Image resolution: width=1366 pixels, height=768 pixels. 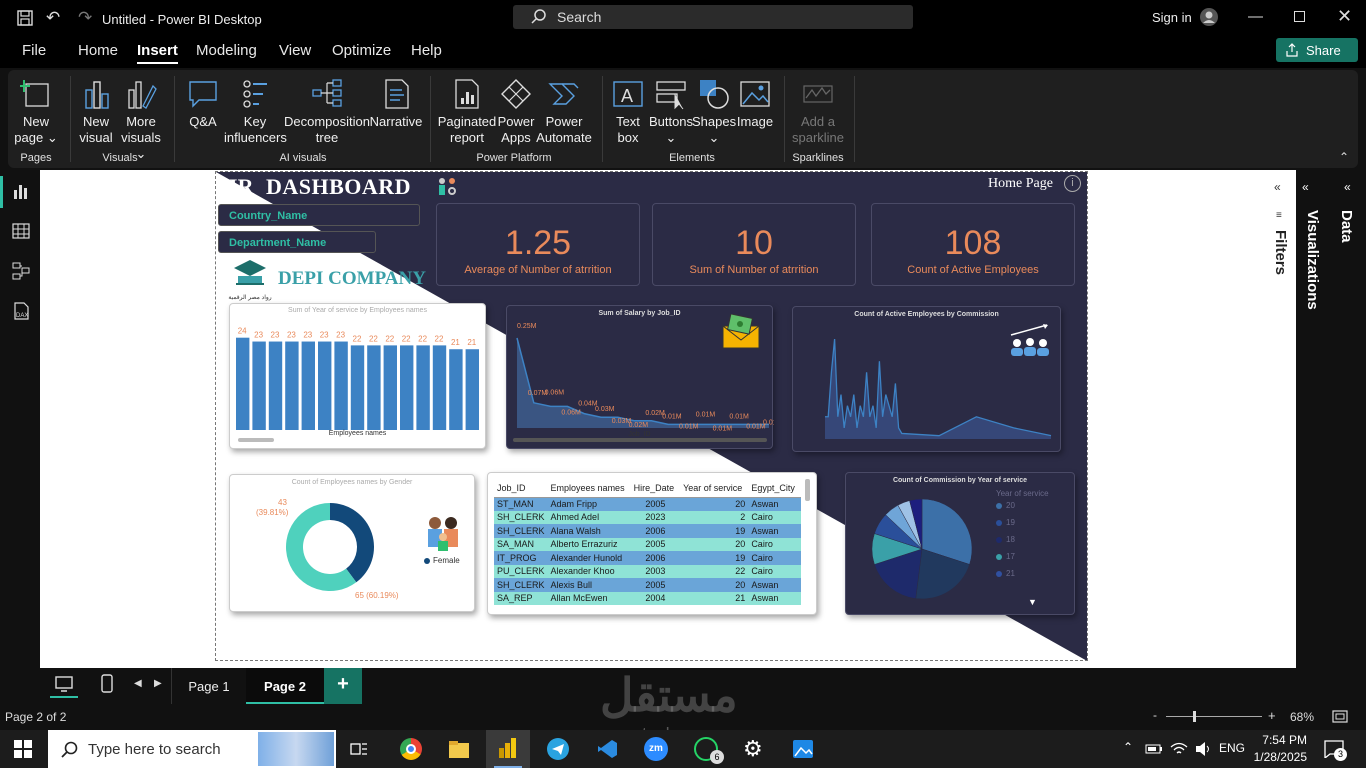 What do you see at coordinates (343, 686) in the screenshot?
I see `add-page-button: +` at bounding box center [343, 686].